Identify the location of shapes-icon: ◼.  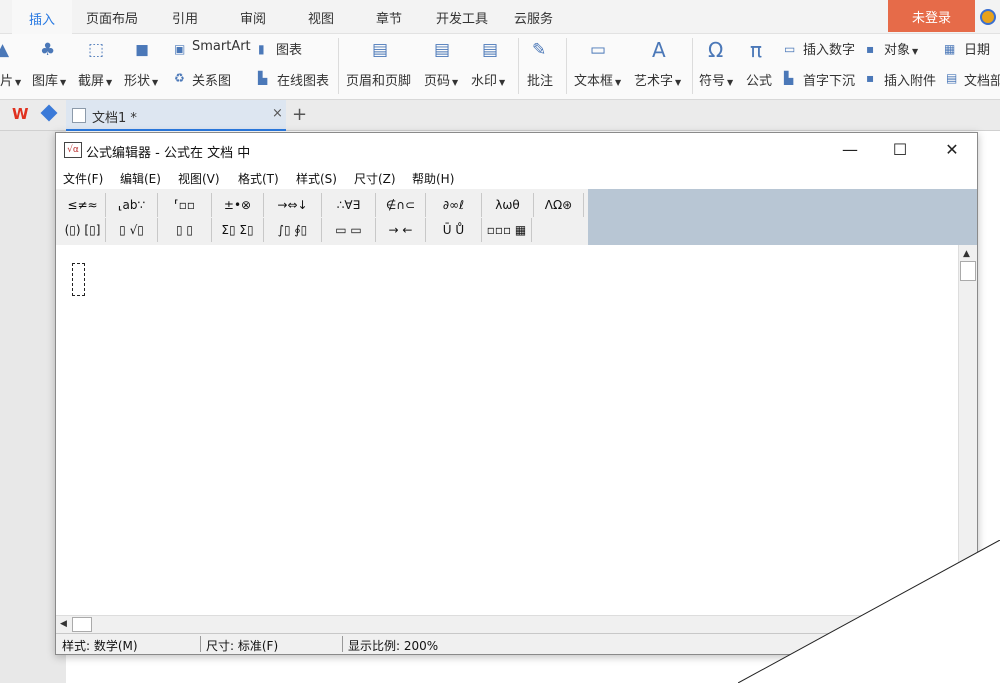
(142, 50).